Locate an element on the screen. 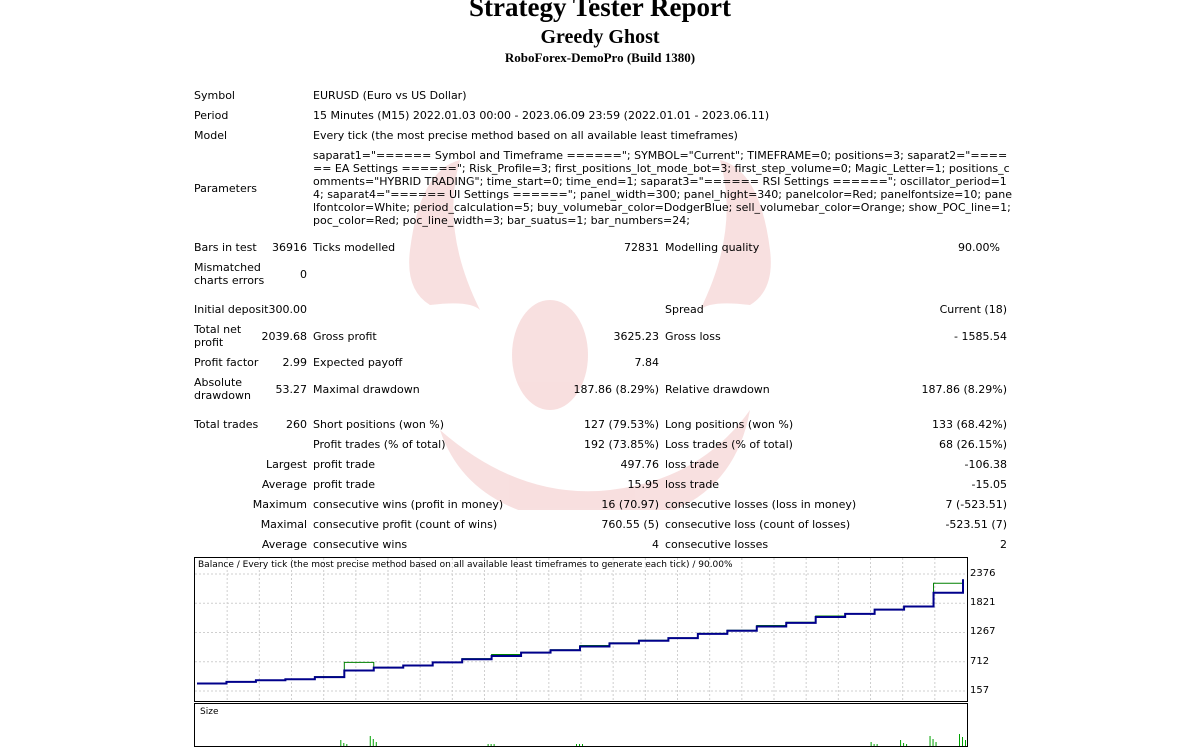  quality-label: Modelling quality is located at coordinates (712, 247).